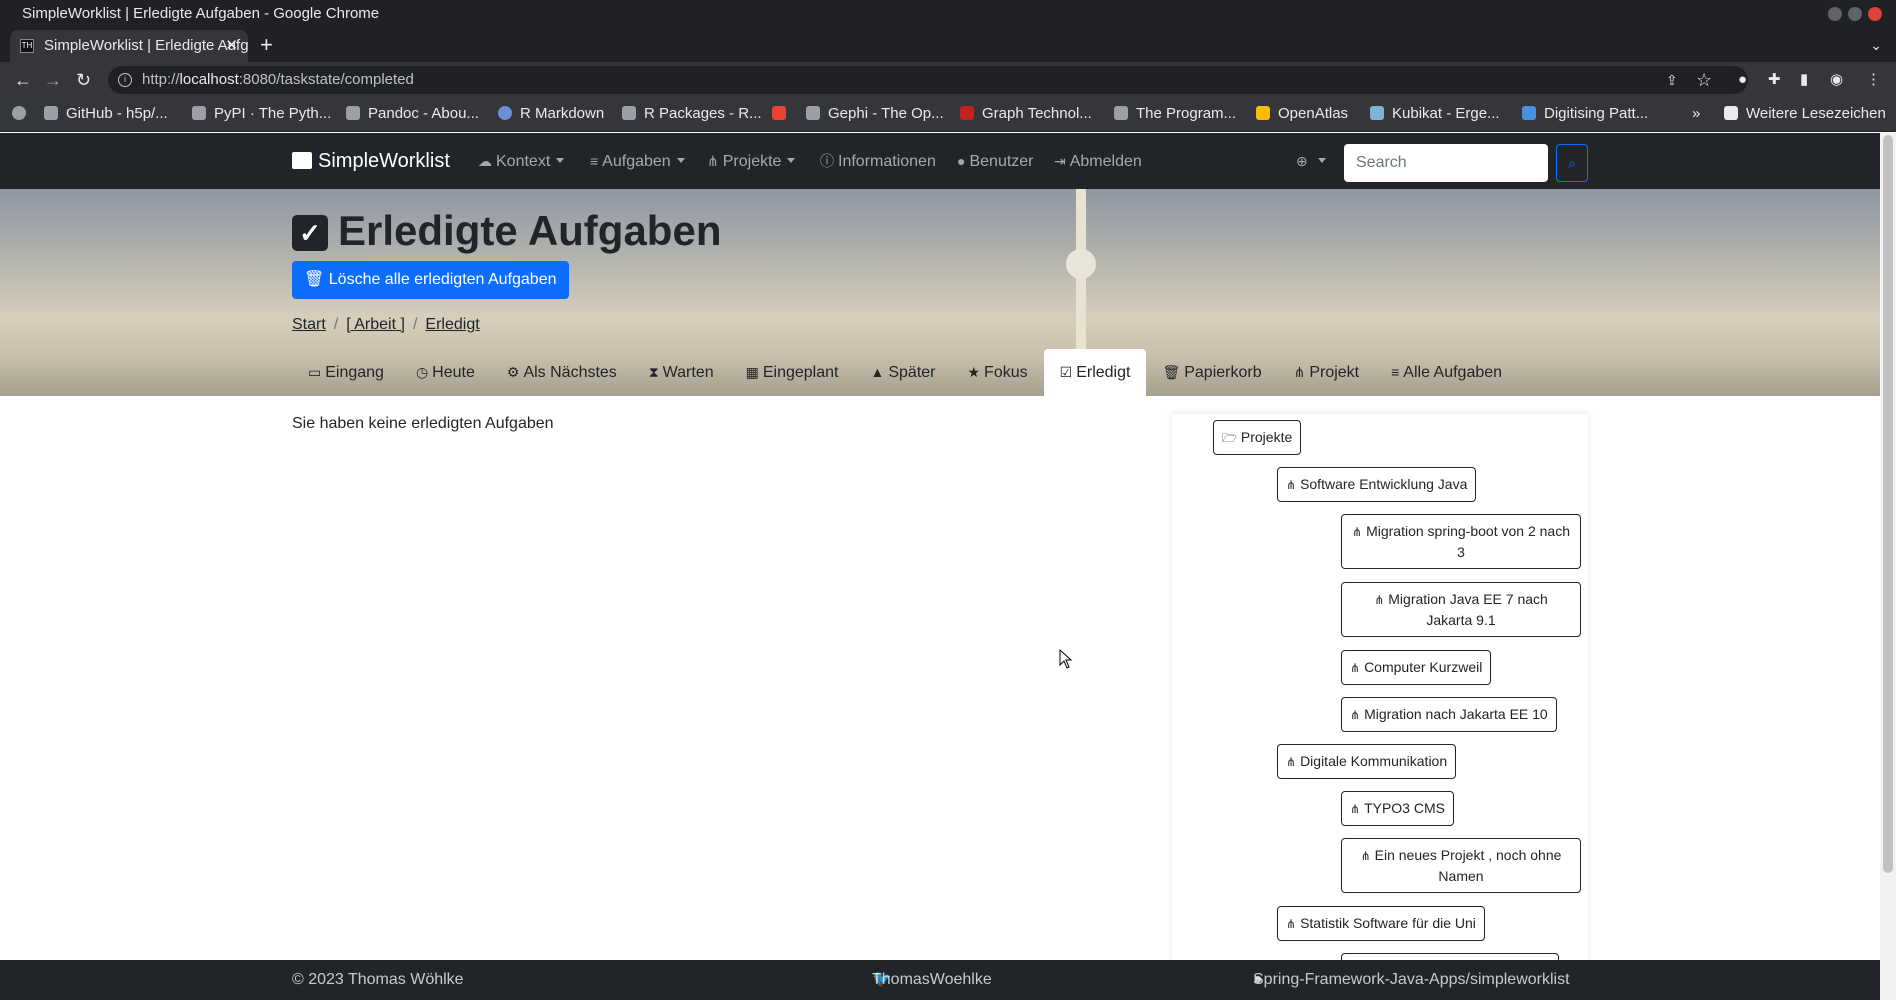 The image size is (1896, 1000). I want to click on project-button: ⋔ Migration nach Jakarta EE 10, so click(1449, 714).